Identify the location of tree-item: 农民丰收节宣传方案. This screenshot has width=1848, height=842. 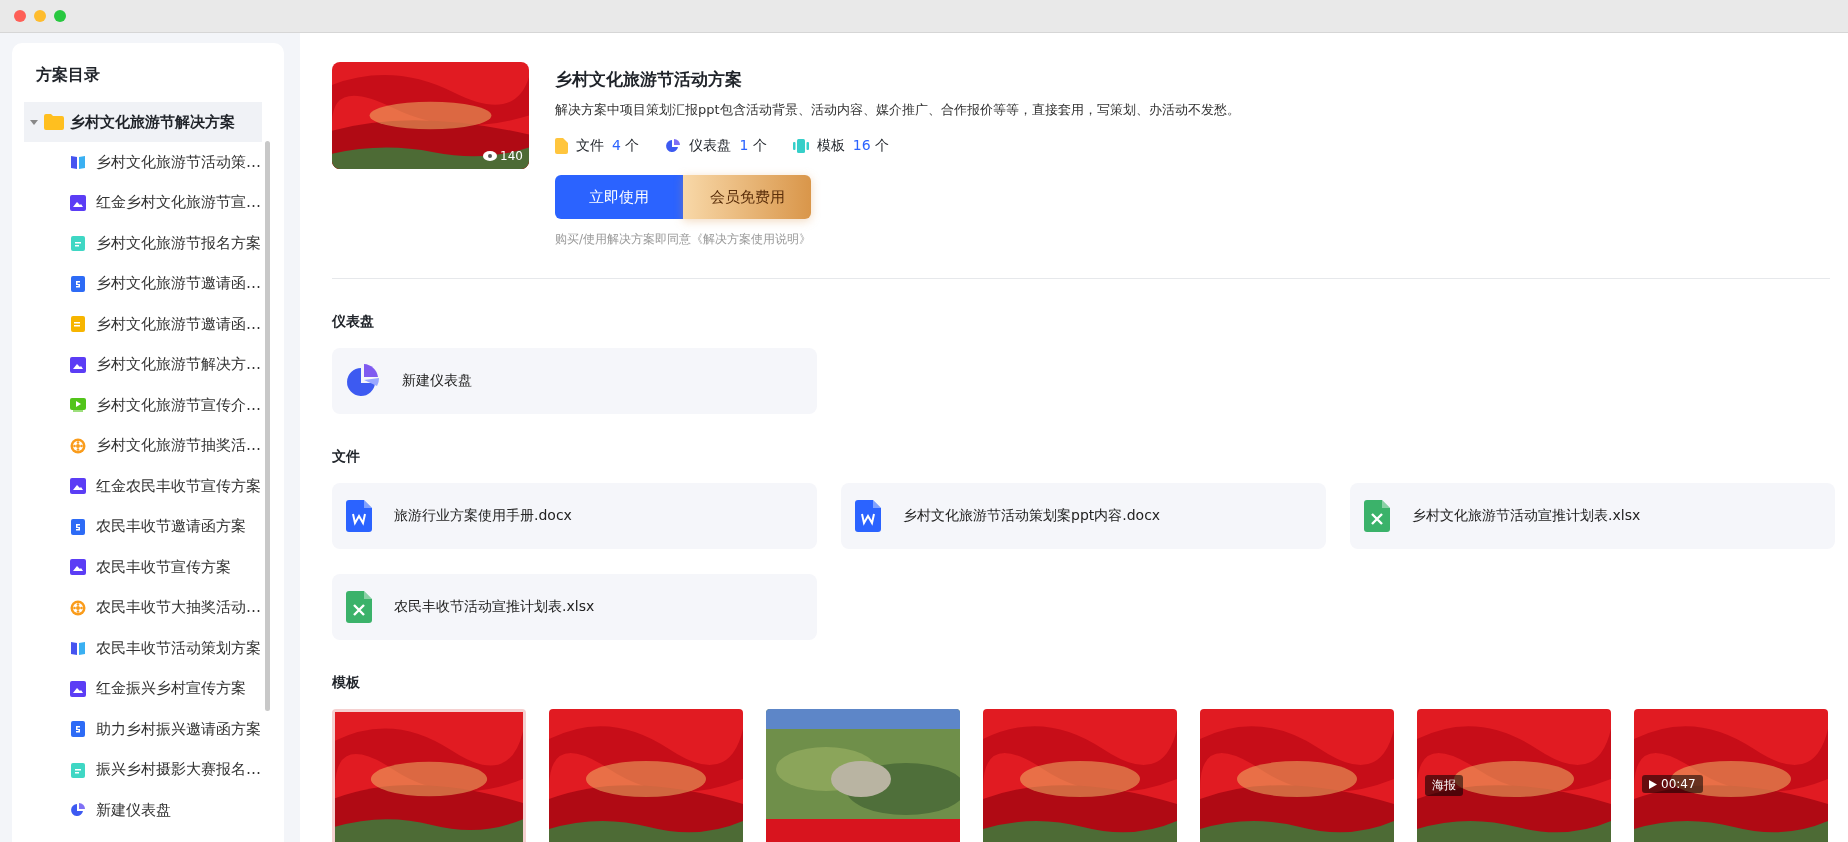
(148, 567).